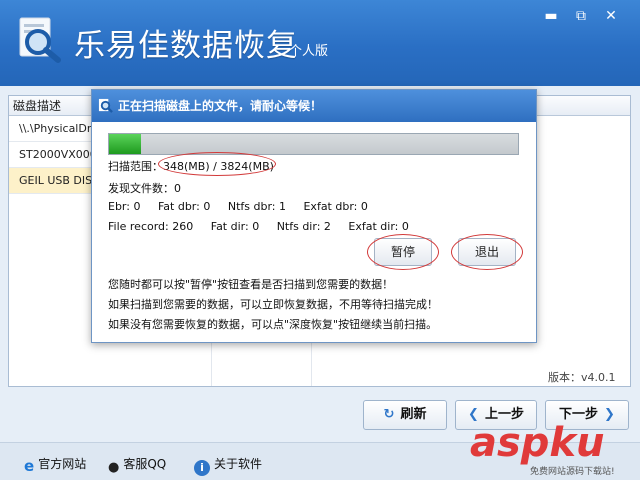 This screenshot has width=640, height=480. I want to click on qq-support-link: ● 客服QQ, so click(137, 465).